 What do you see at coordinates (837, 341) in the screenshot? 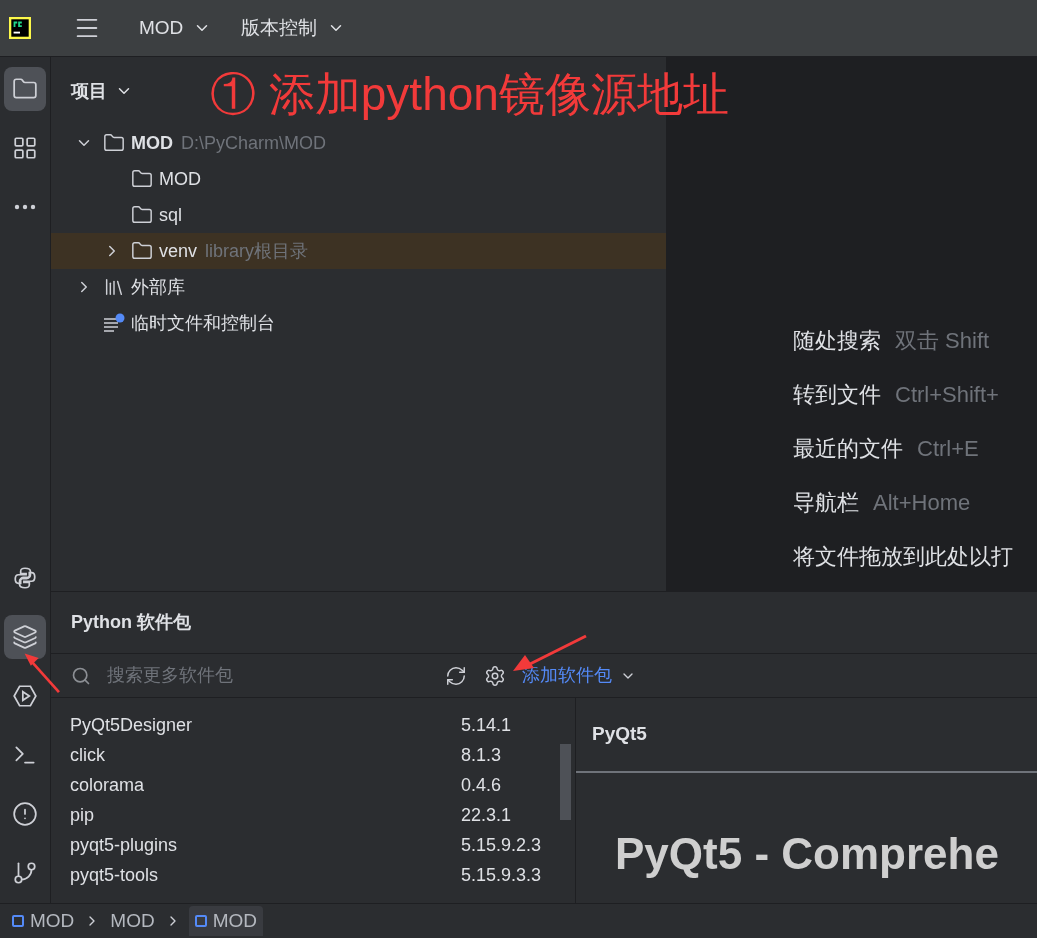
I see `welcome-action: 随处搜索` at bounding box center [837, 341].